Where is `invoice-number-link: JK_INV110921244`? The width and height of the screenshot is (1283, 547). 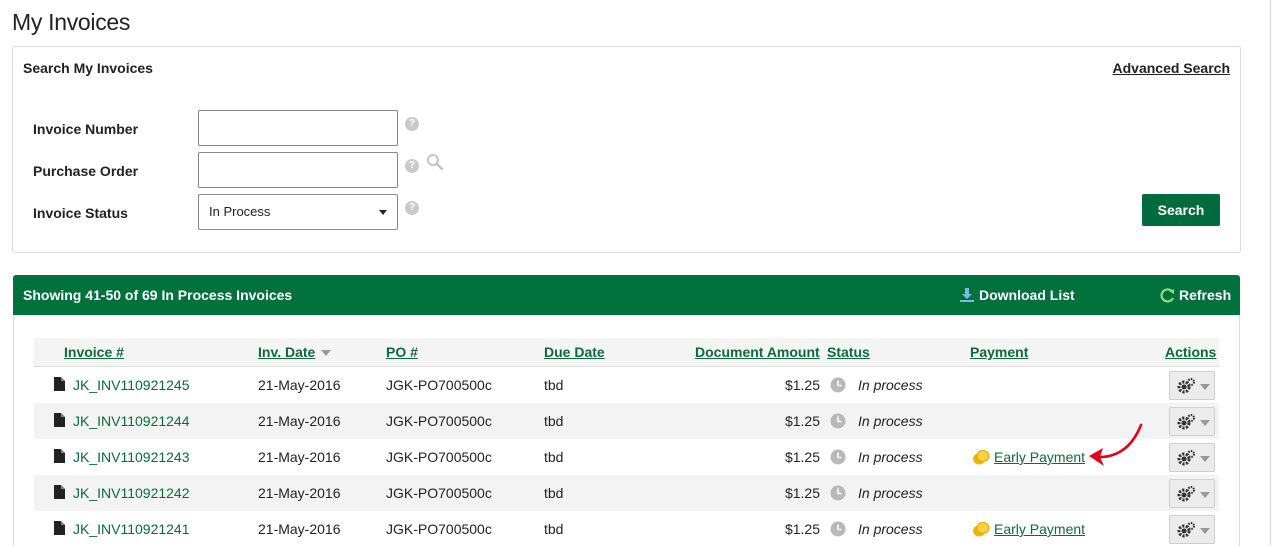
invoice-number-link: JK_INV110921244 is located at coordinates (131, 421).